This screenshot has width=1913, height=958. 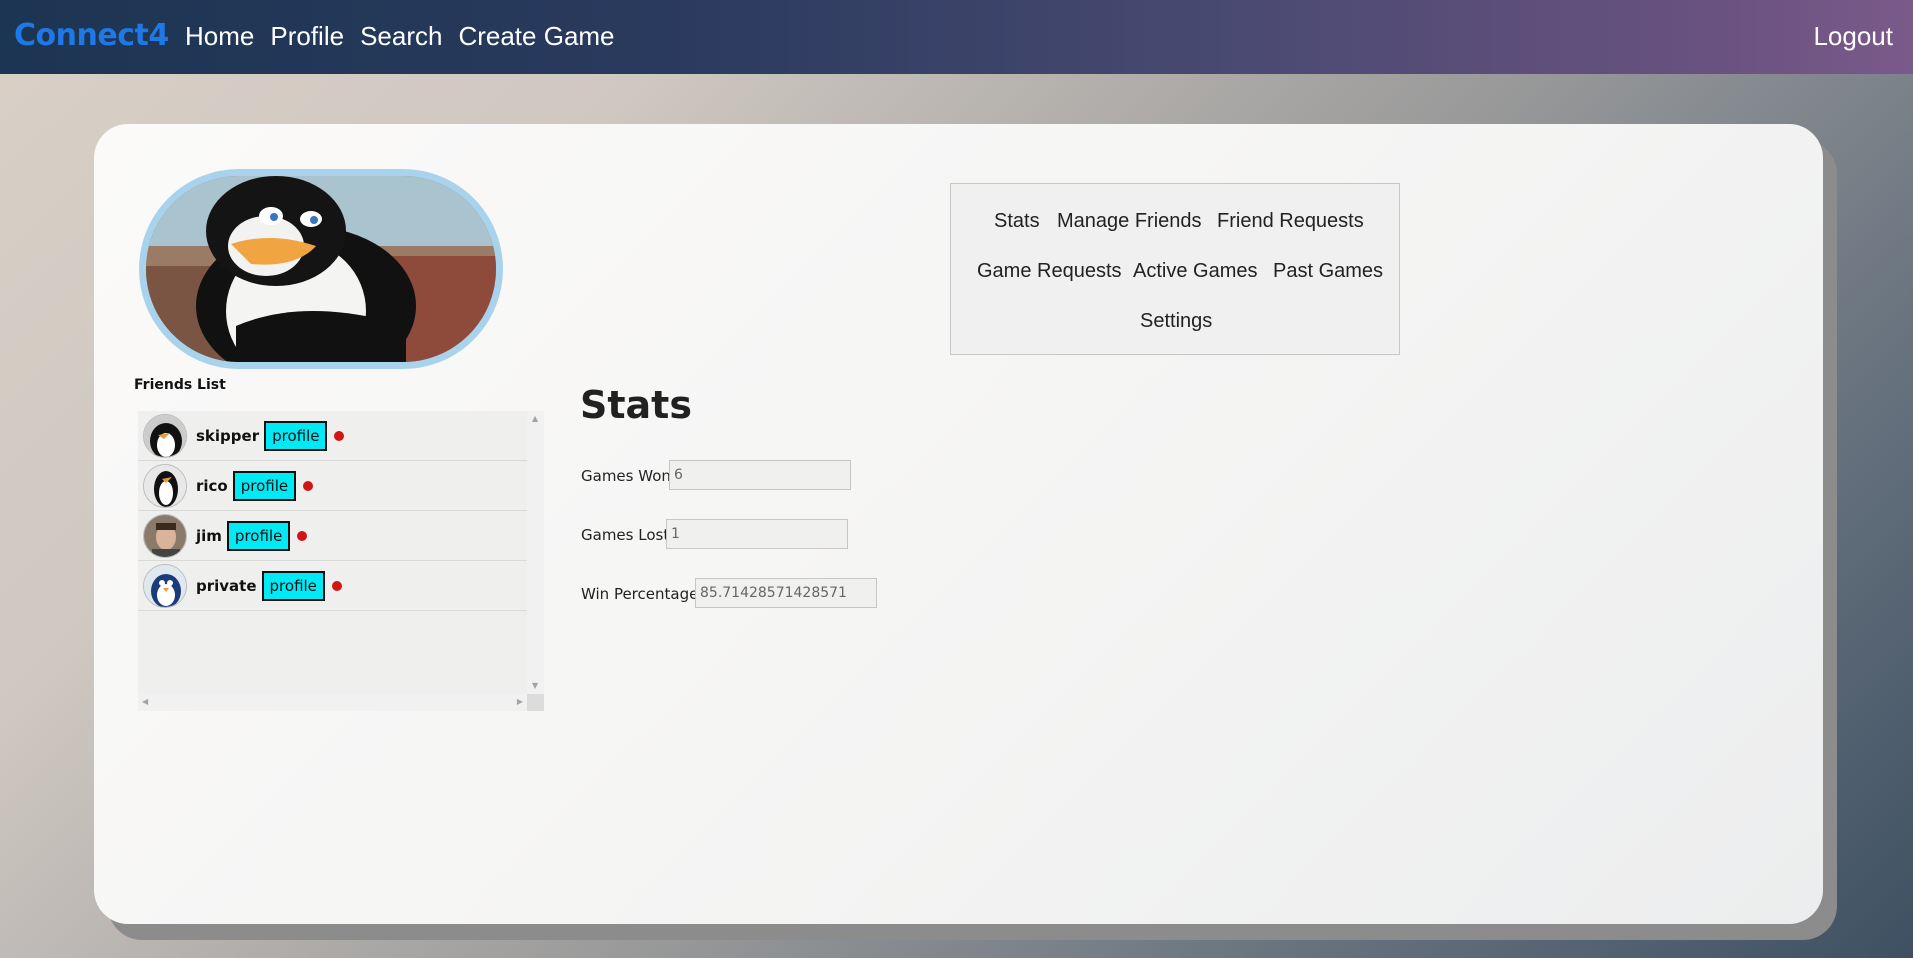 I want to click on tab-active-games: Active Games, so click(x=1195, y=271).